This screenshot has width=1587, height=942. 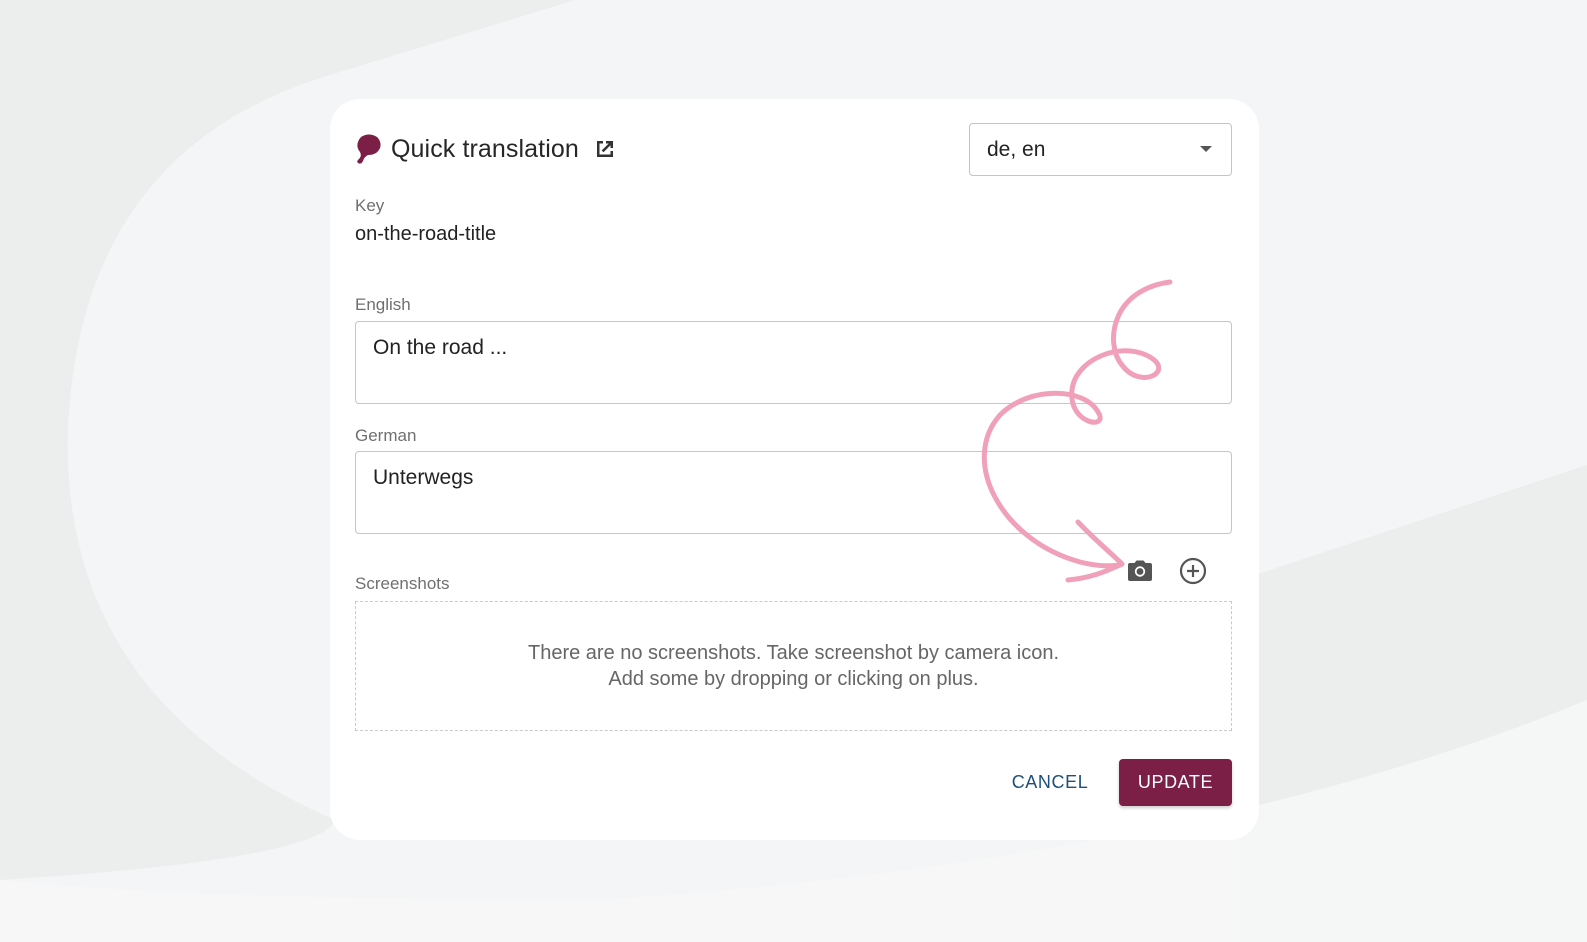 What do you see at coordinates (383, 304) in the screenshot?
I see `english-label: English` at bounding box center [383, 304].